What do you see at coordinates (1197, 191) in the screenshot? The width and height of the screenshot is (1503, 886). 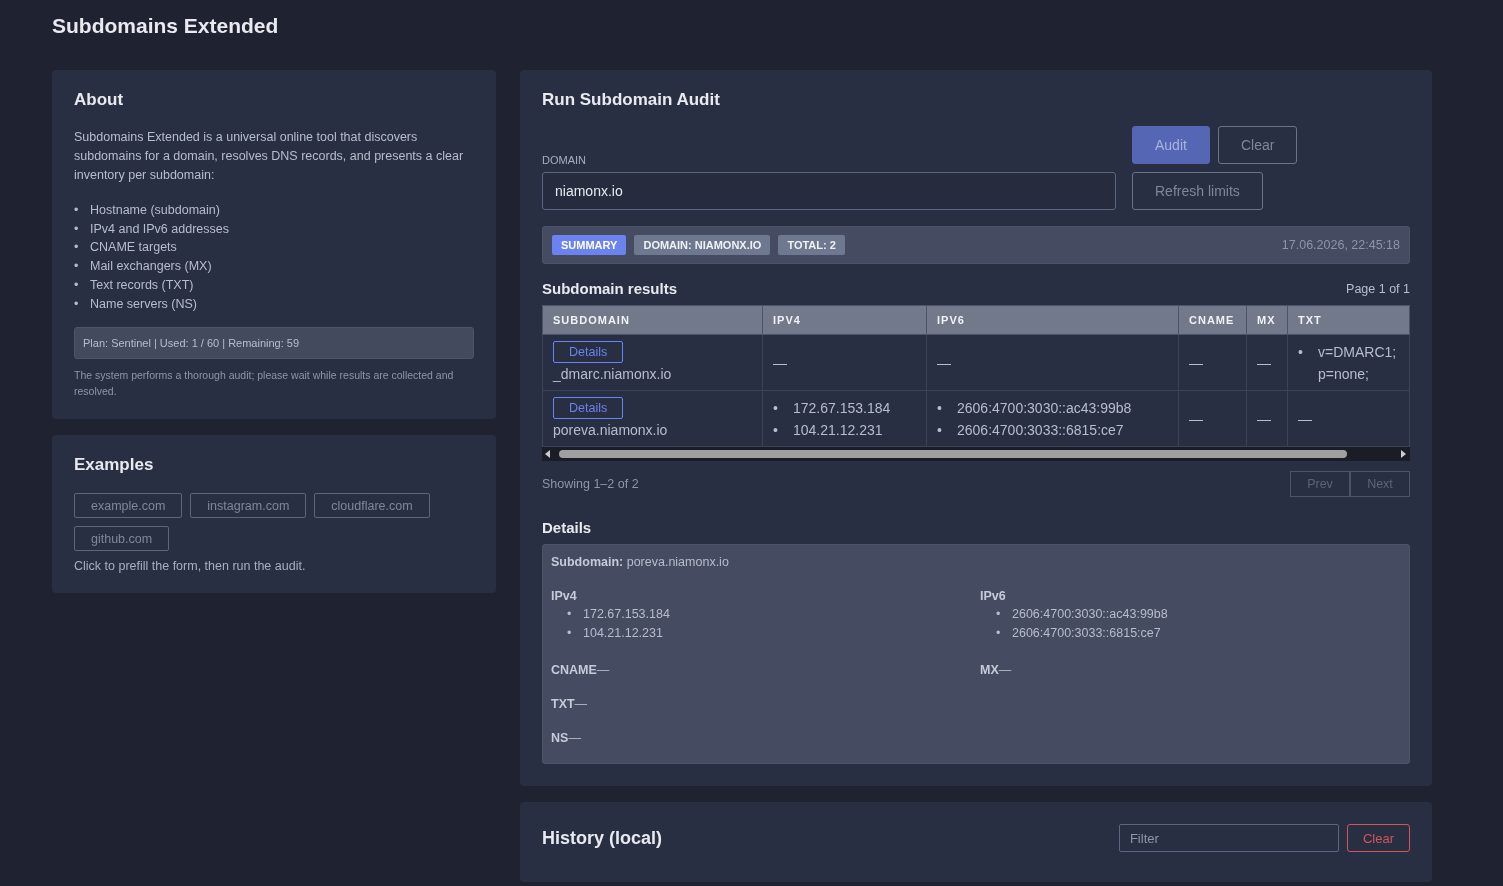 I see `refresh-limits-button: Refresh limits` at bounding box center [1197, 191].